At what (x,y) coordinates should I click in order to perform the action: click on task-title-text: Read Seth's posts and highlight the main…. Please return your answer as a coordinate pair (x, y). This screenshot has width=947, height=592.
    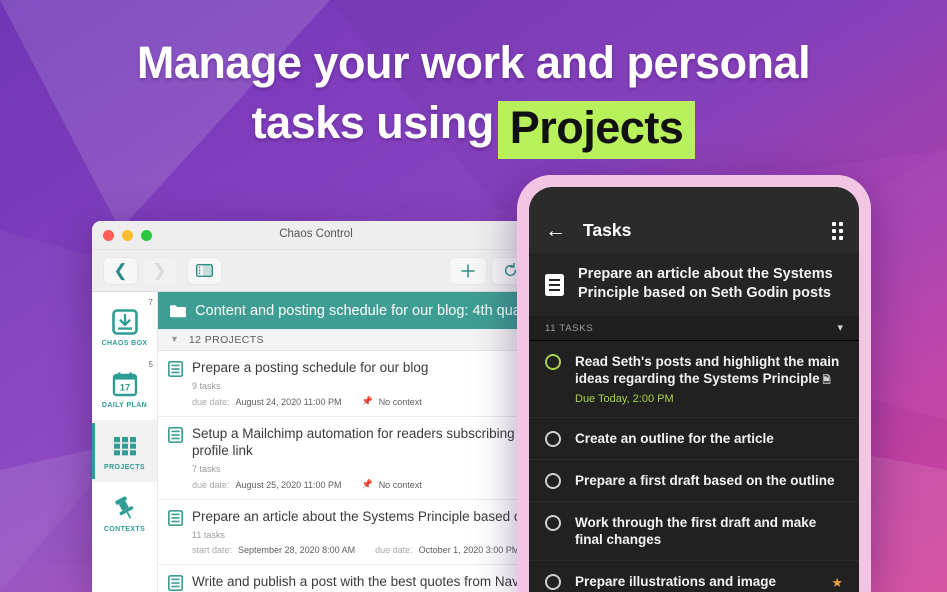
    Looking at the image, I should click on (707, 370).